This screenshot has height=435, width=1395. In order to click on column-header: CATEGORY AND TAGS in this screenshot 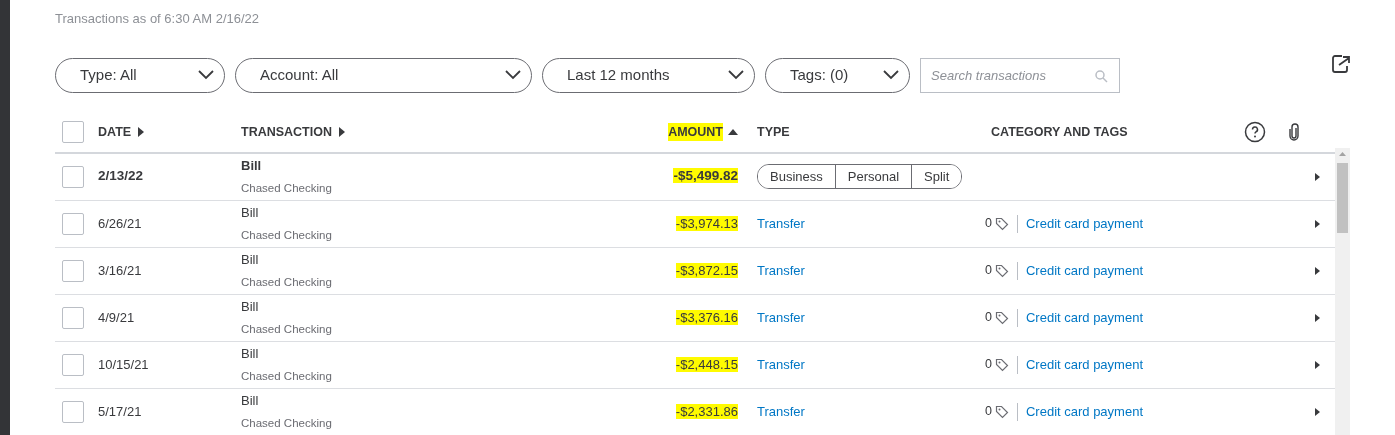, I will do `click(1059, 132)`.